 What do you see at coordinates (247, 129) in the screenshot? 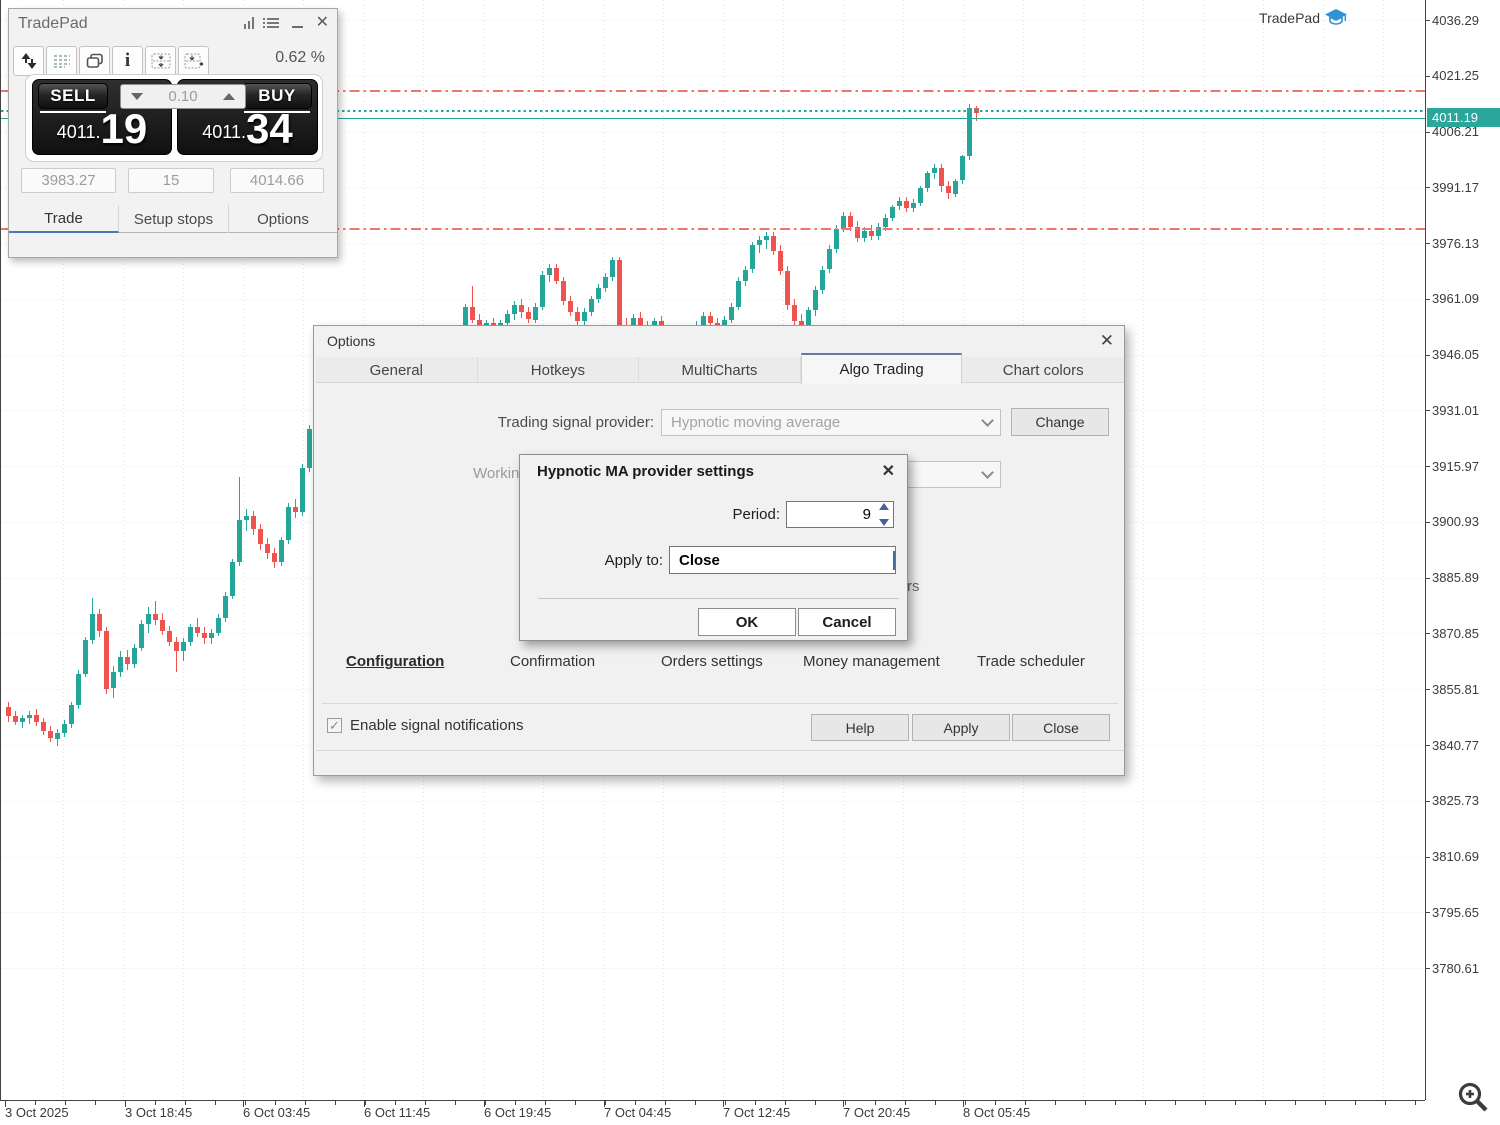
I see `ask-price: 4011. 34` at bounding box center [247, 129].